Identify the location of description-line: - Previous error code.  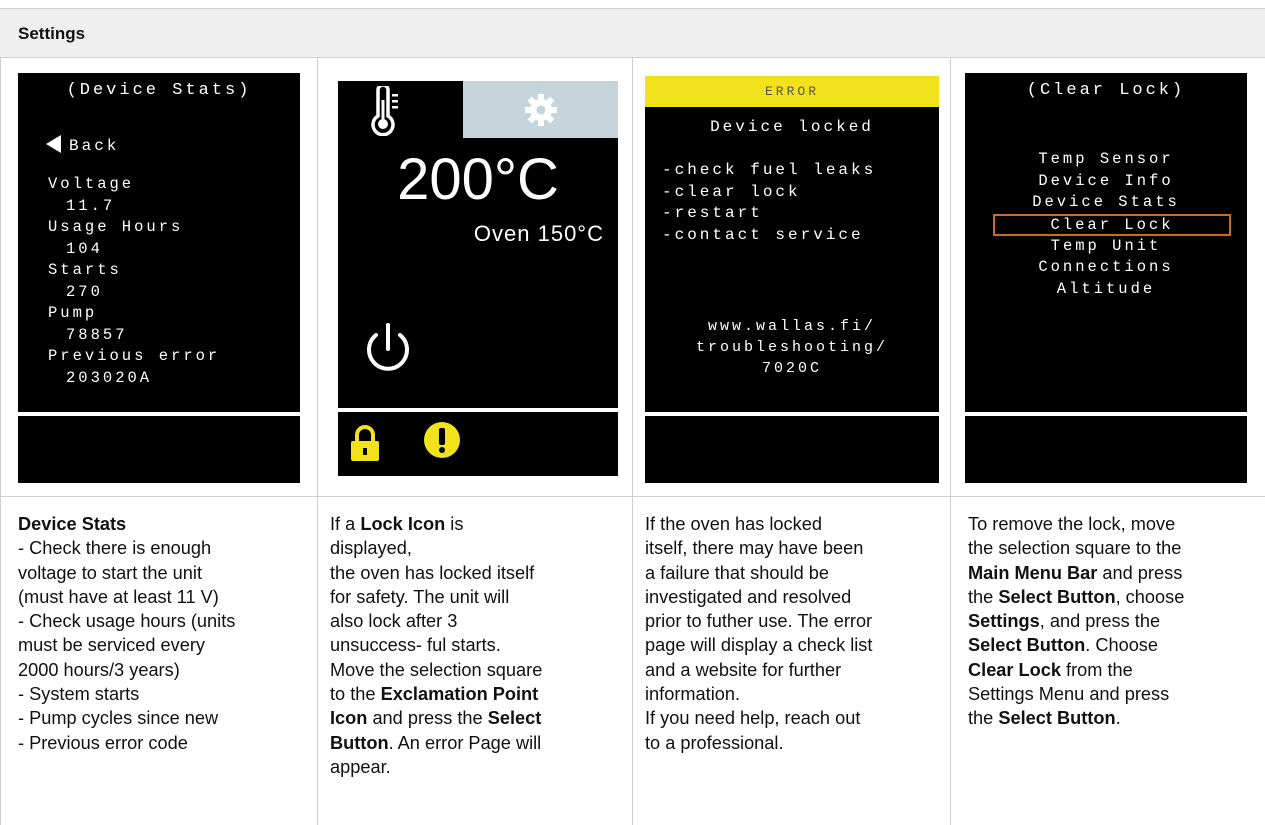
(103, 742).